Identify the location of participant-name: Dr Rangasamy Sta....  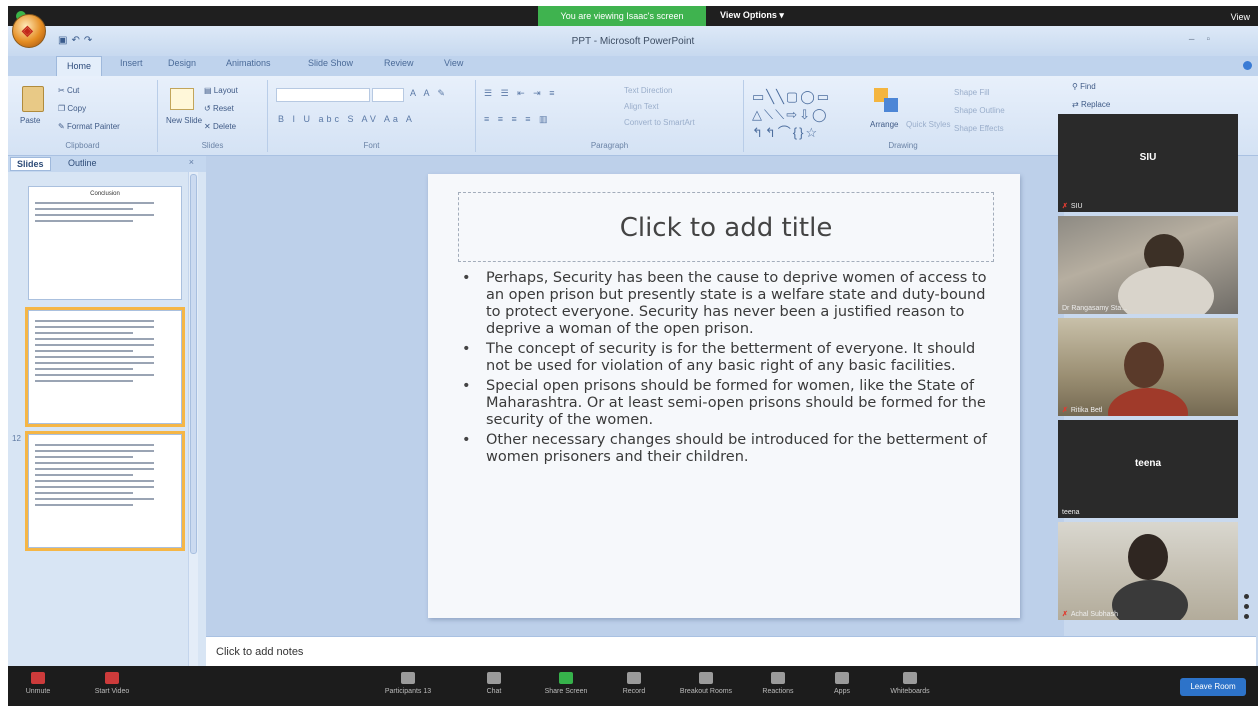
(1094, 308).